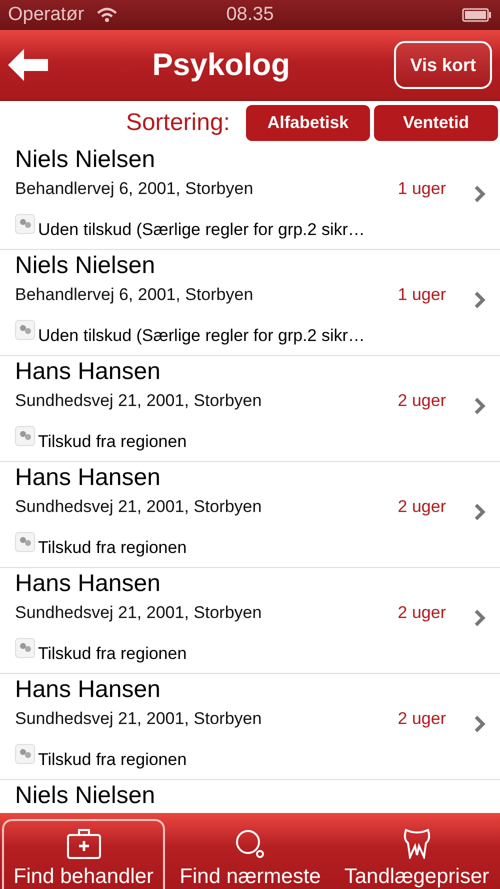 This screenshot has height=889, width=500. I want to click on wifi-icon, so click(107, 15).